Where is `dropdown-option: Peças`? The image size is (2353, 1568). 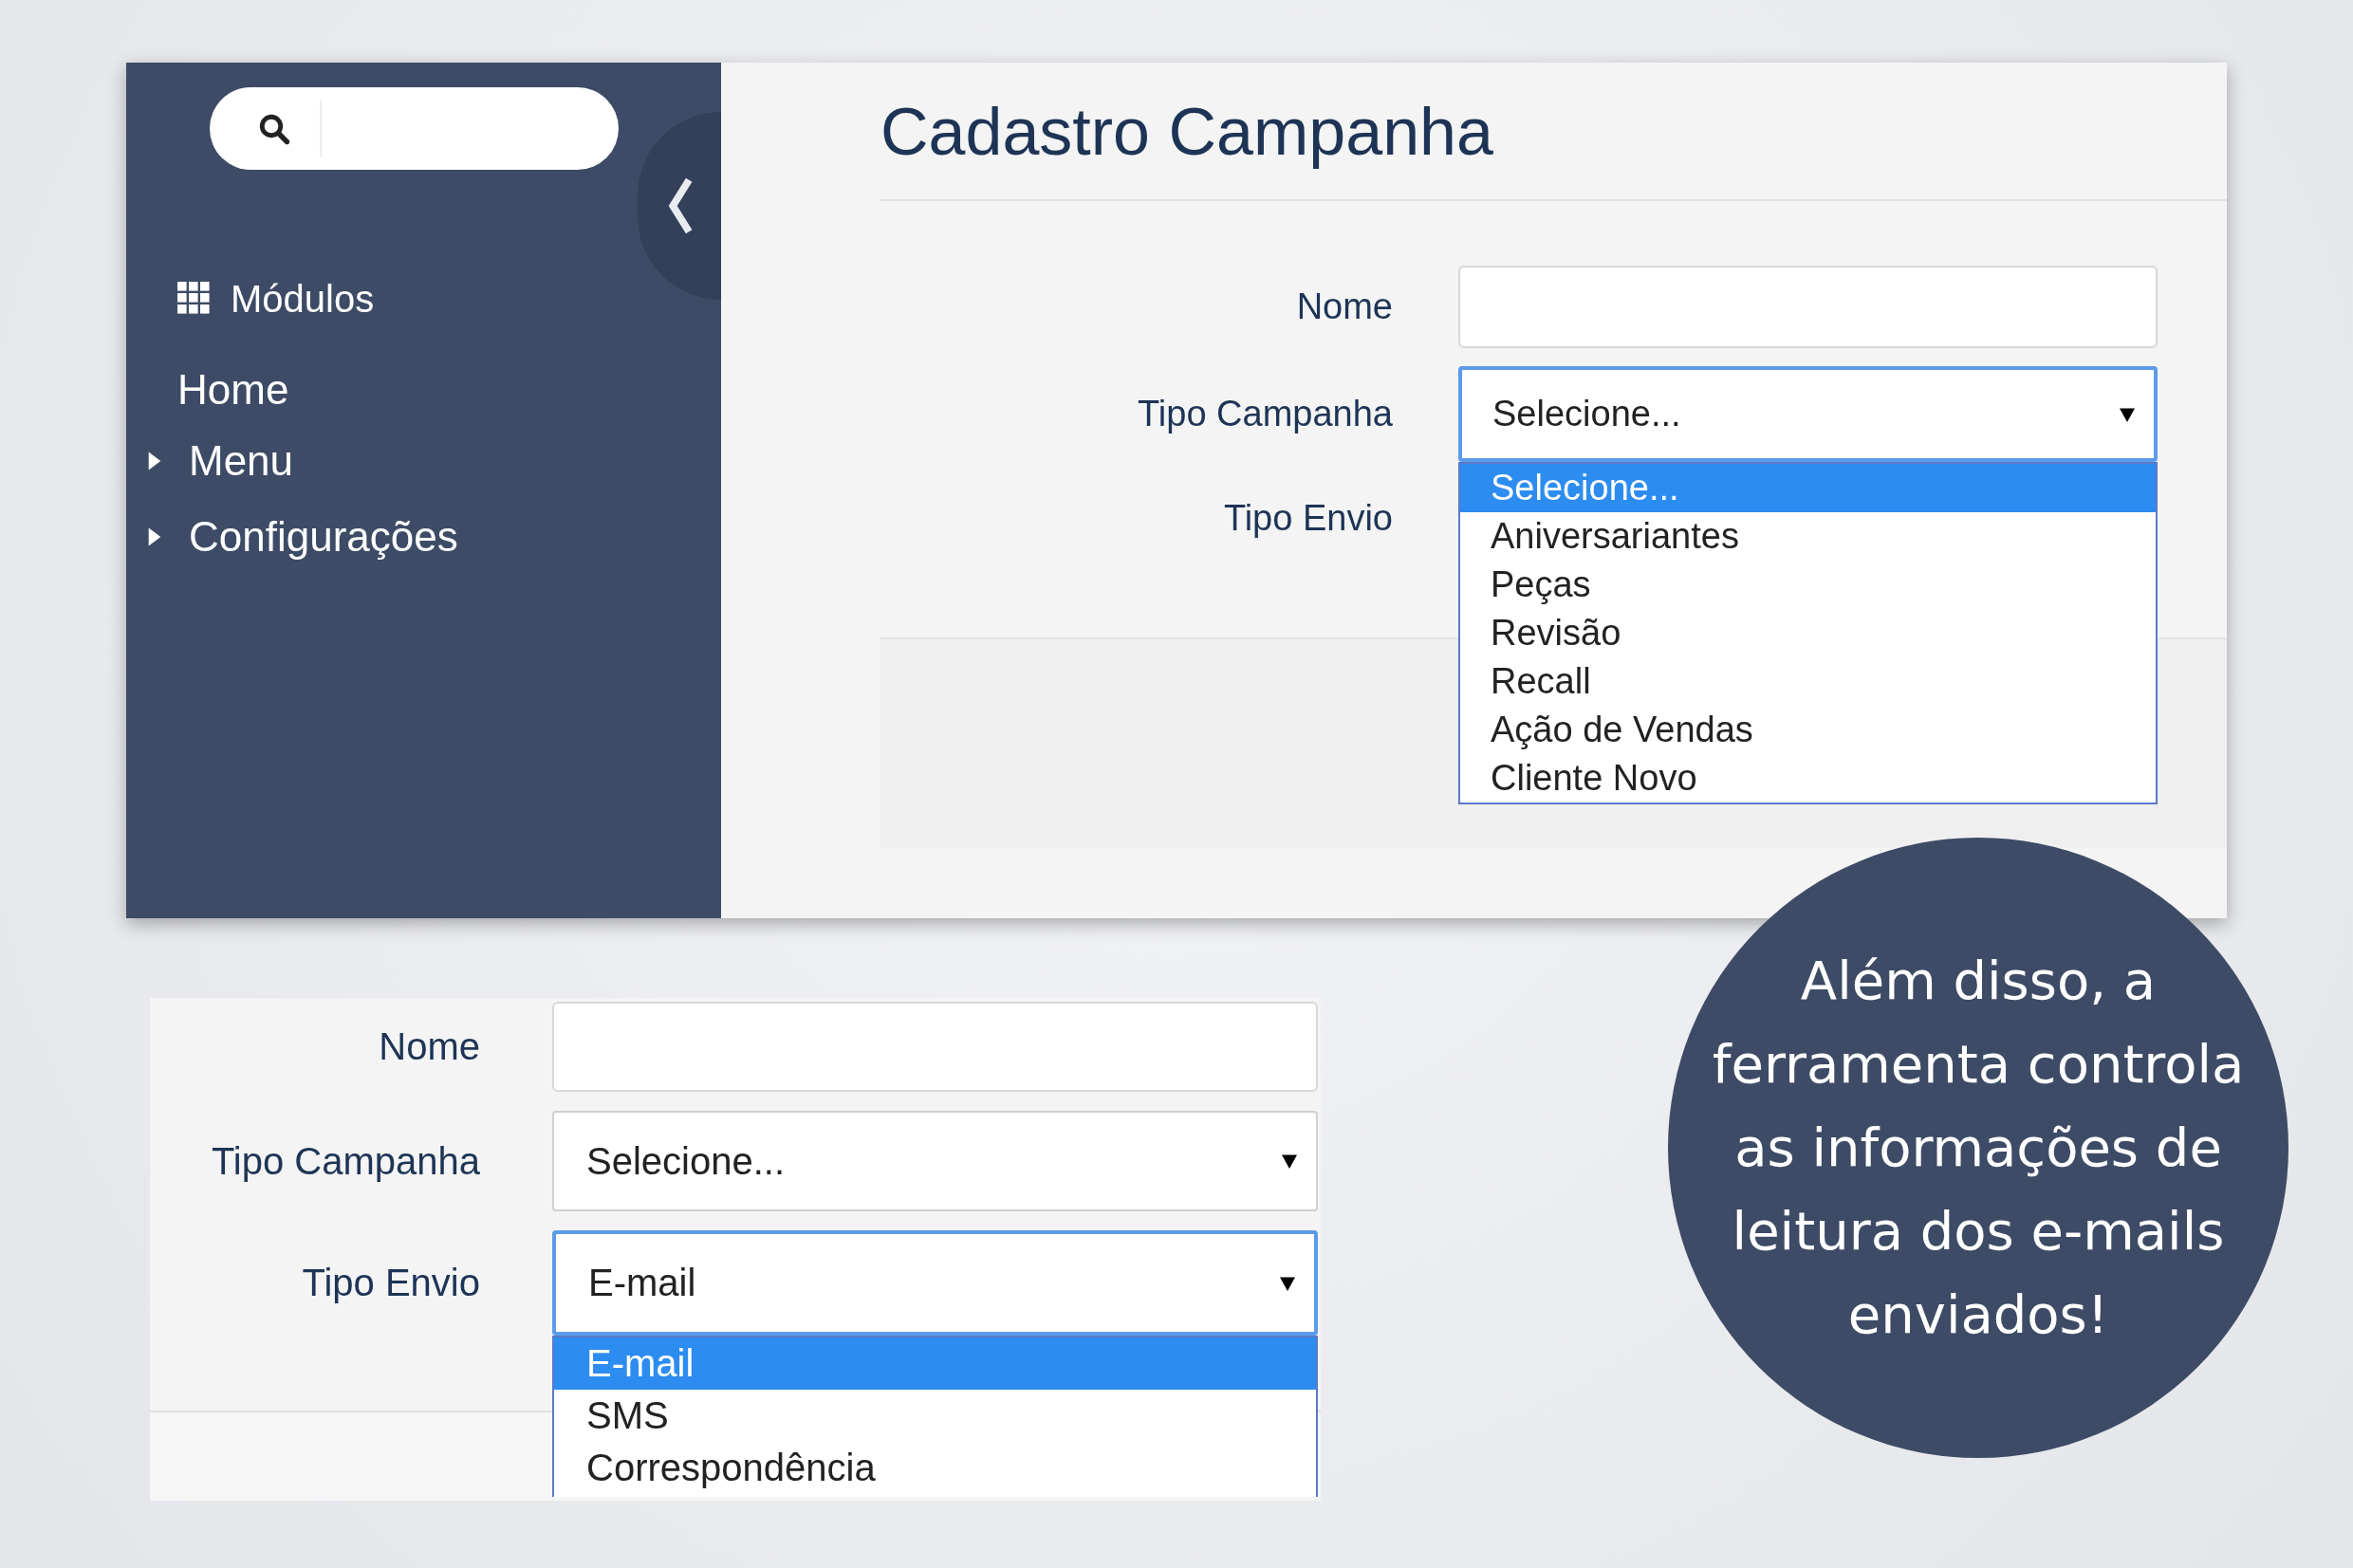 dropdown-option: Peças is located at coordinates (1808, 585).